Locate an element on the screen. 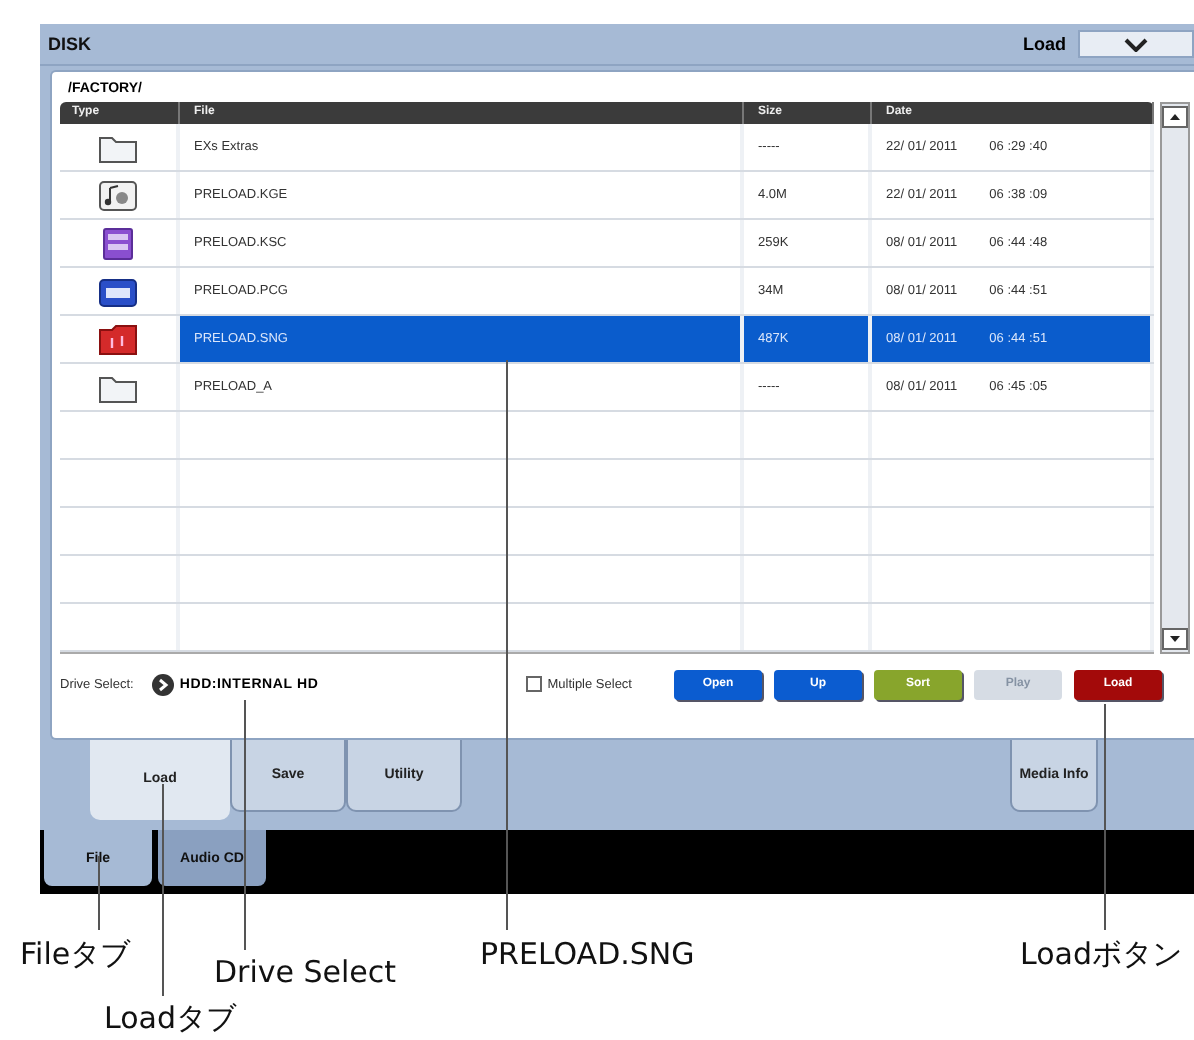 The width and height of the screenshot is (1194, 1040). chevron-down-icon is located at coordinates (1136, 44).